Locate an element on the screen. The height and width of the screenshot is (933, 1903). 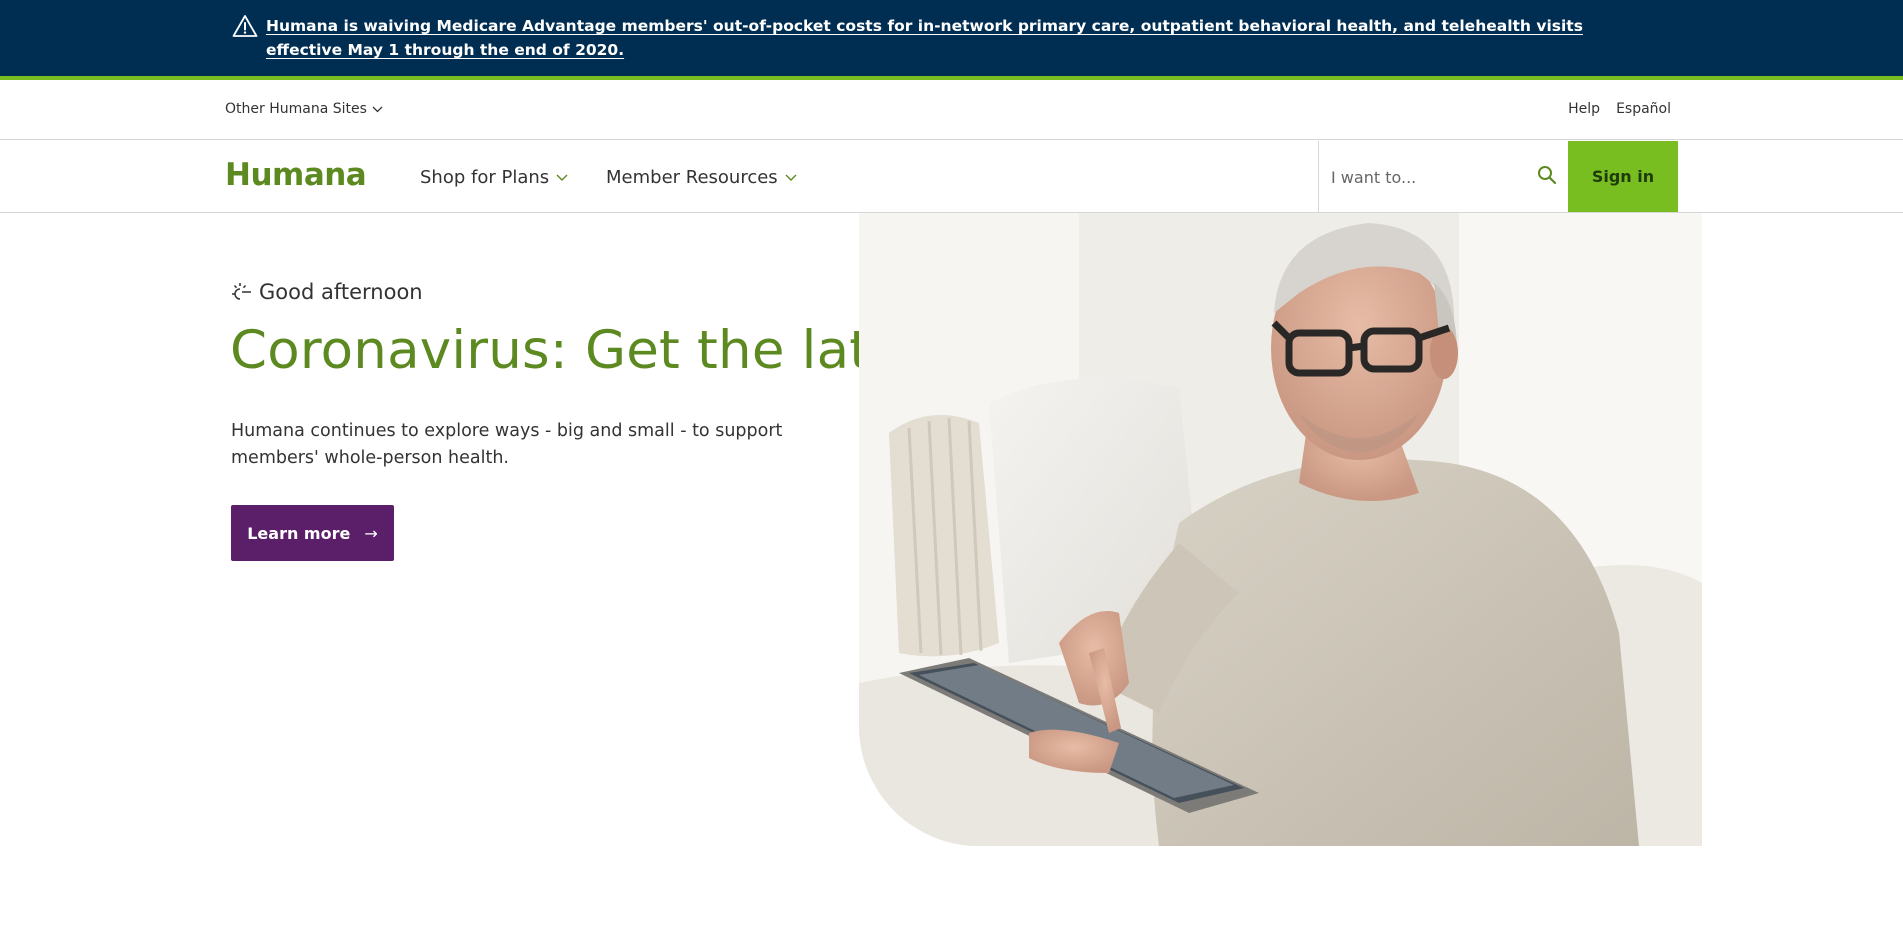
other-humana-sites-dropdown: Other Humana Sites is located at coordinates (304, 109).